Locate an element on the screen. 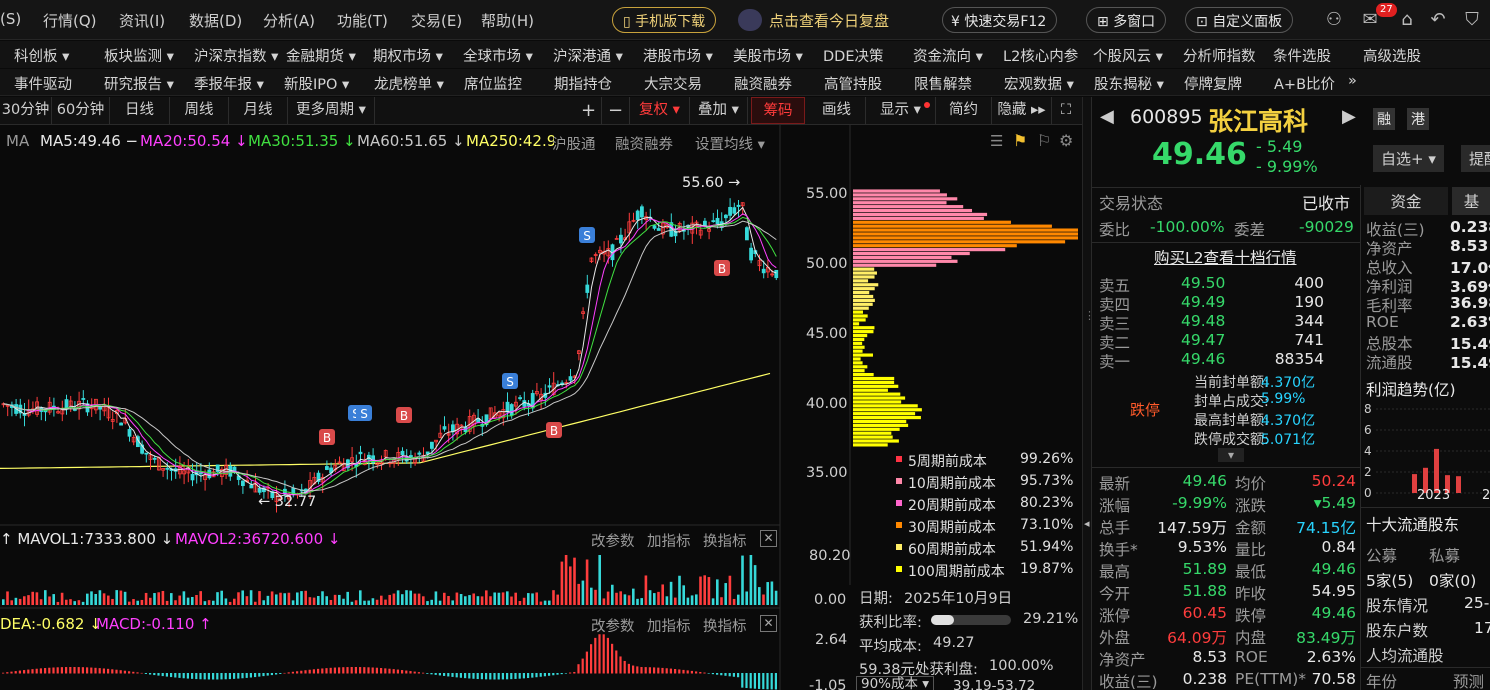 Image resolution: width=1490 pixels, height=690 pixels. nav-block-trade: 大宗交易 is located at coordinates (673, 83).